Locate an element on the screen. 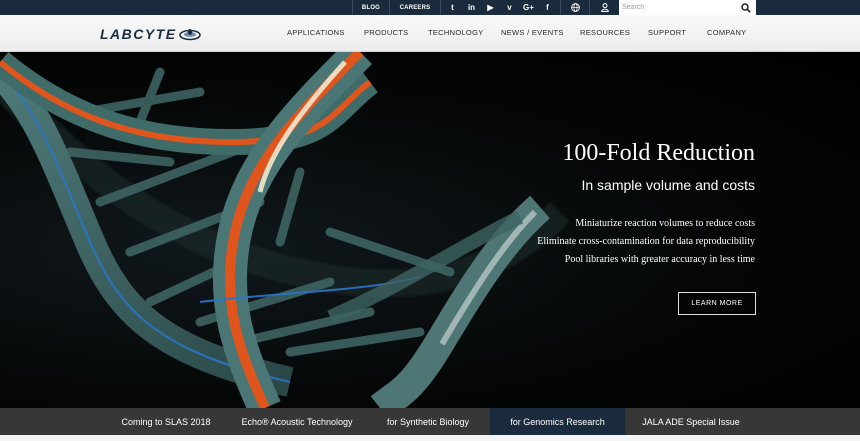 Image resolution: width=860 pixels, height=441 pixels. page-bottom-strip is located at coordinates (430, 438).